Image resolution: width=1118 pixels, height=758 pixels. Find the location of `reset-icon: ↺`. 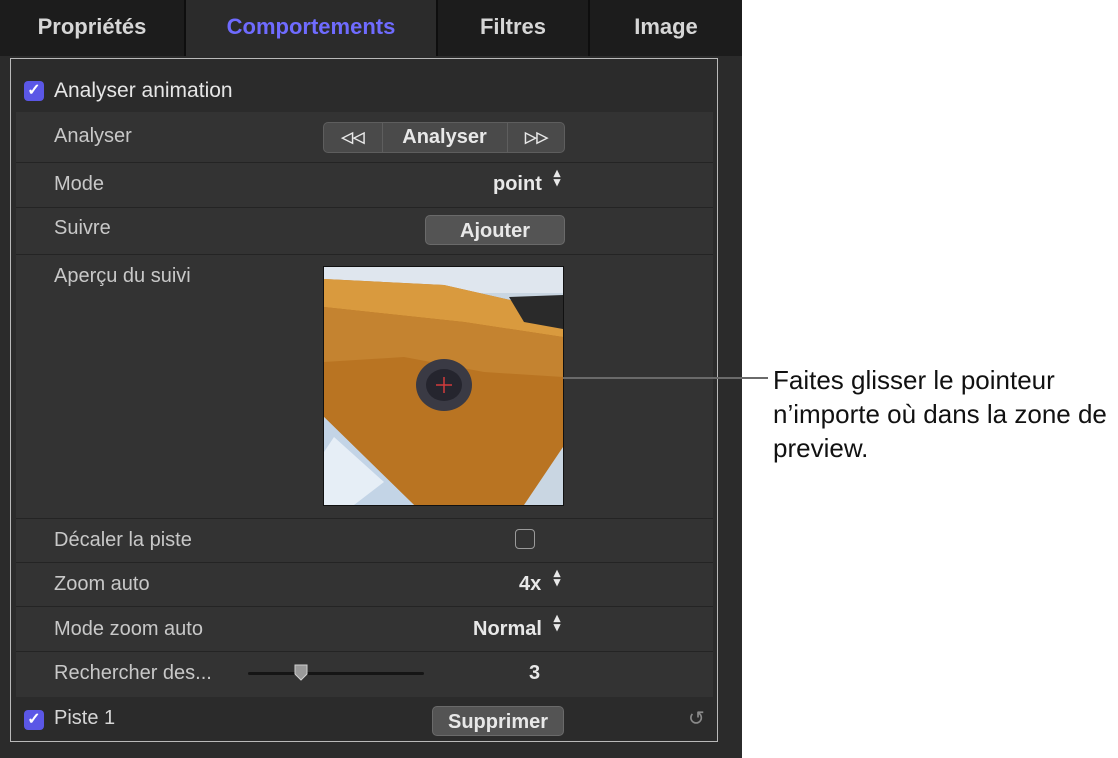

reset-icon: ↺ is located at coordinates (696, 718).